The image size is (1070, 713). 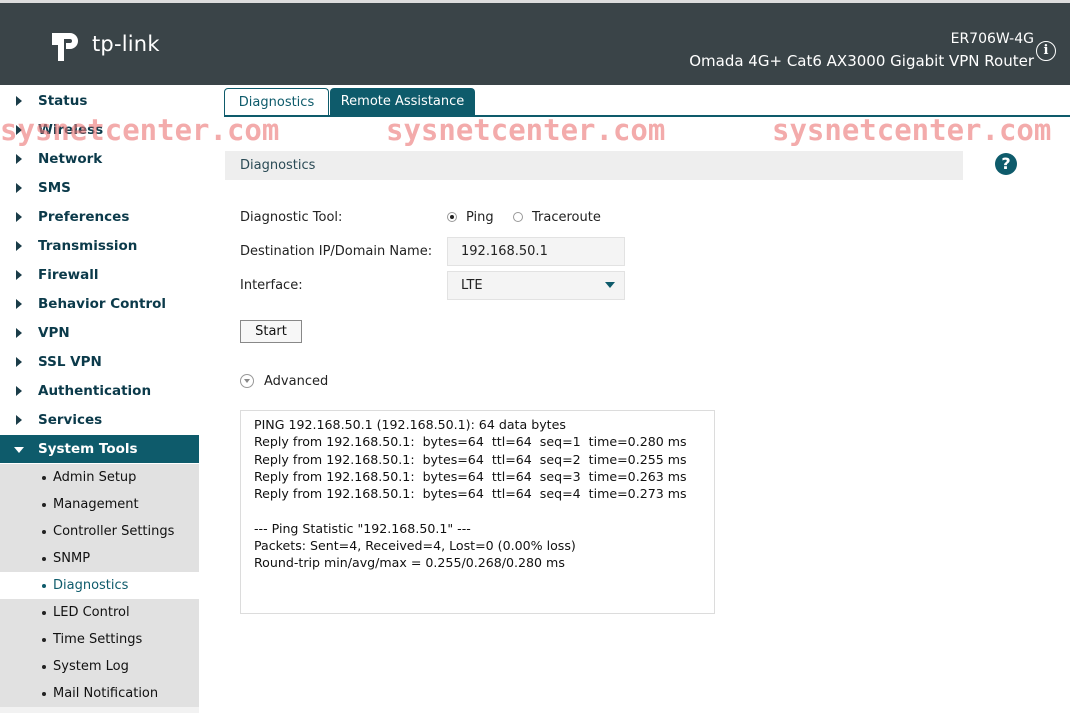 I want to click on destination-input: 192.168.50.1, so click(x=536, y=251).